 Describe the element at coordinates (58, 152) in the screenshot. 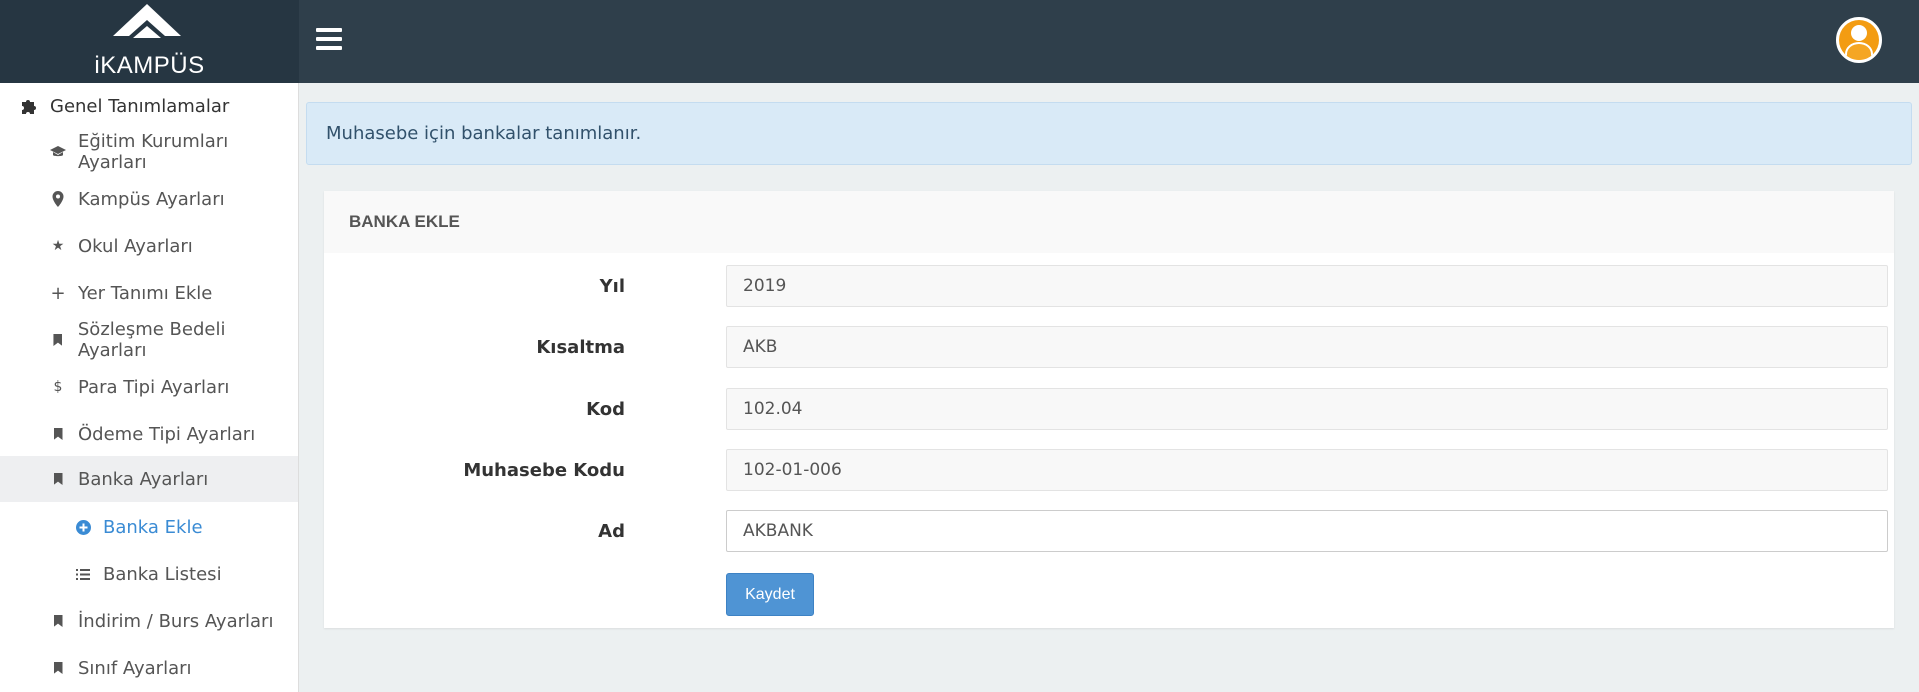

I see `graduation-cap-icon` at that location.